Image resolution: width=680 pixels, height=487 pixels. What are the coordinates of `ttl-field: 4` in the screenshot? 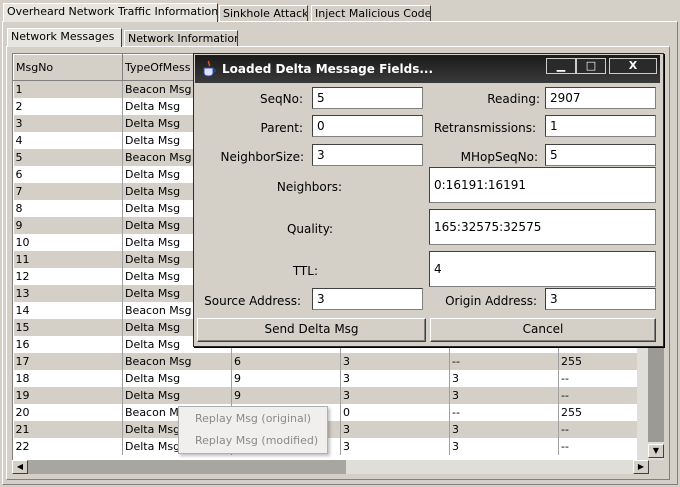 It's located at (542, 269).